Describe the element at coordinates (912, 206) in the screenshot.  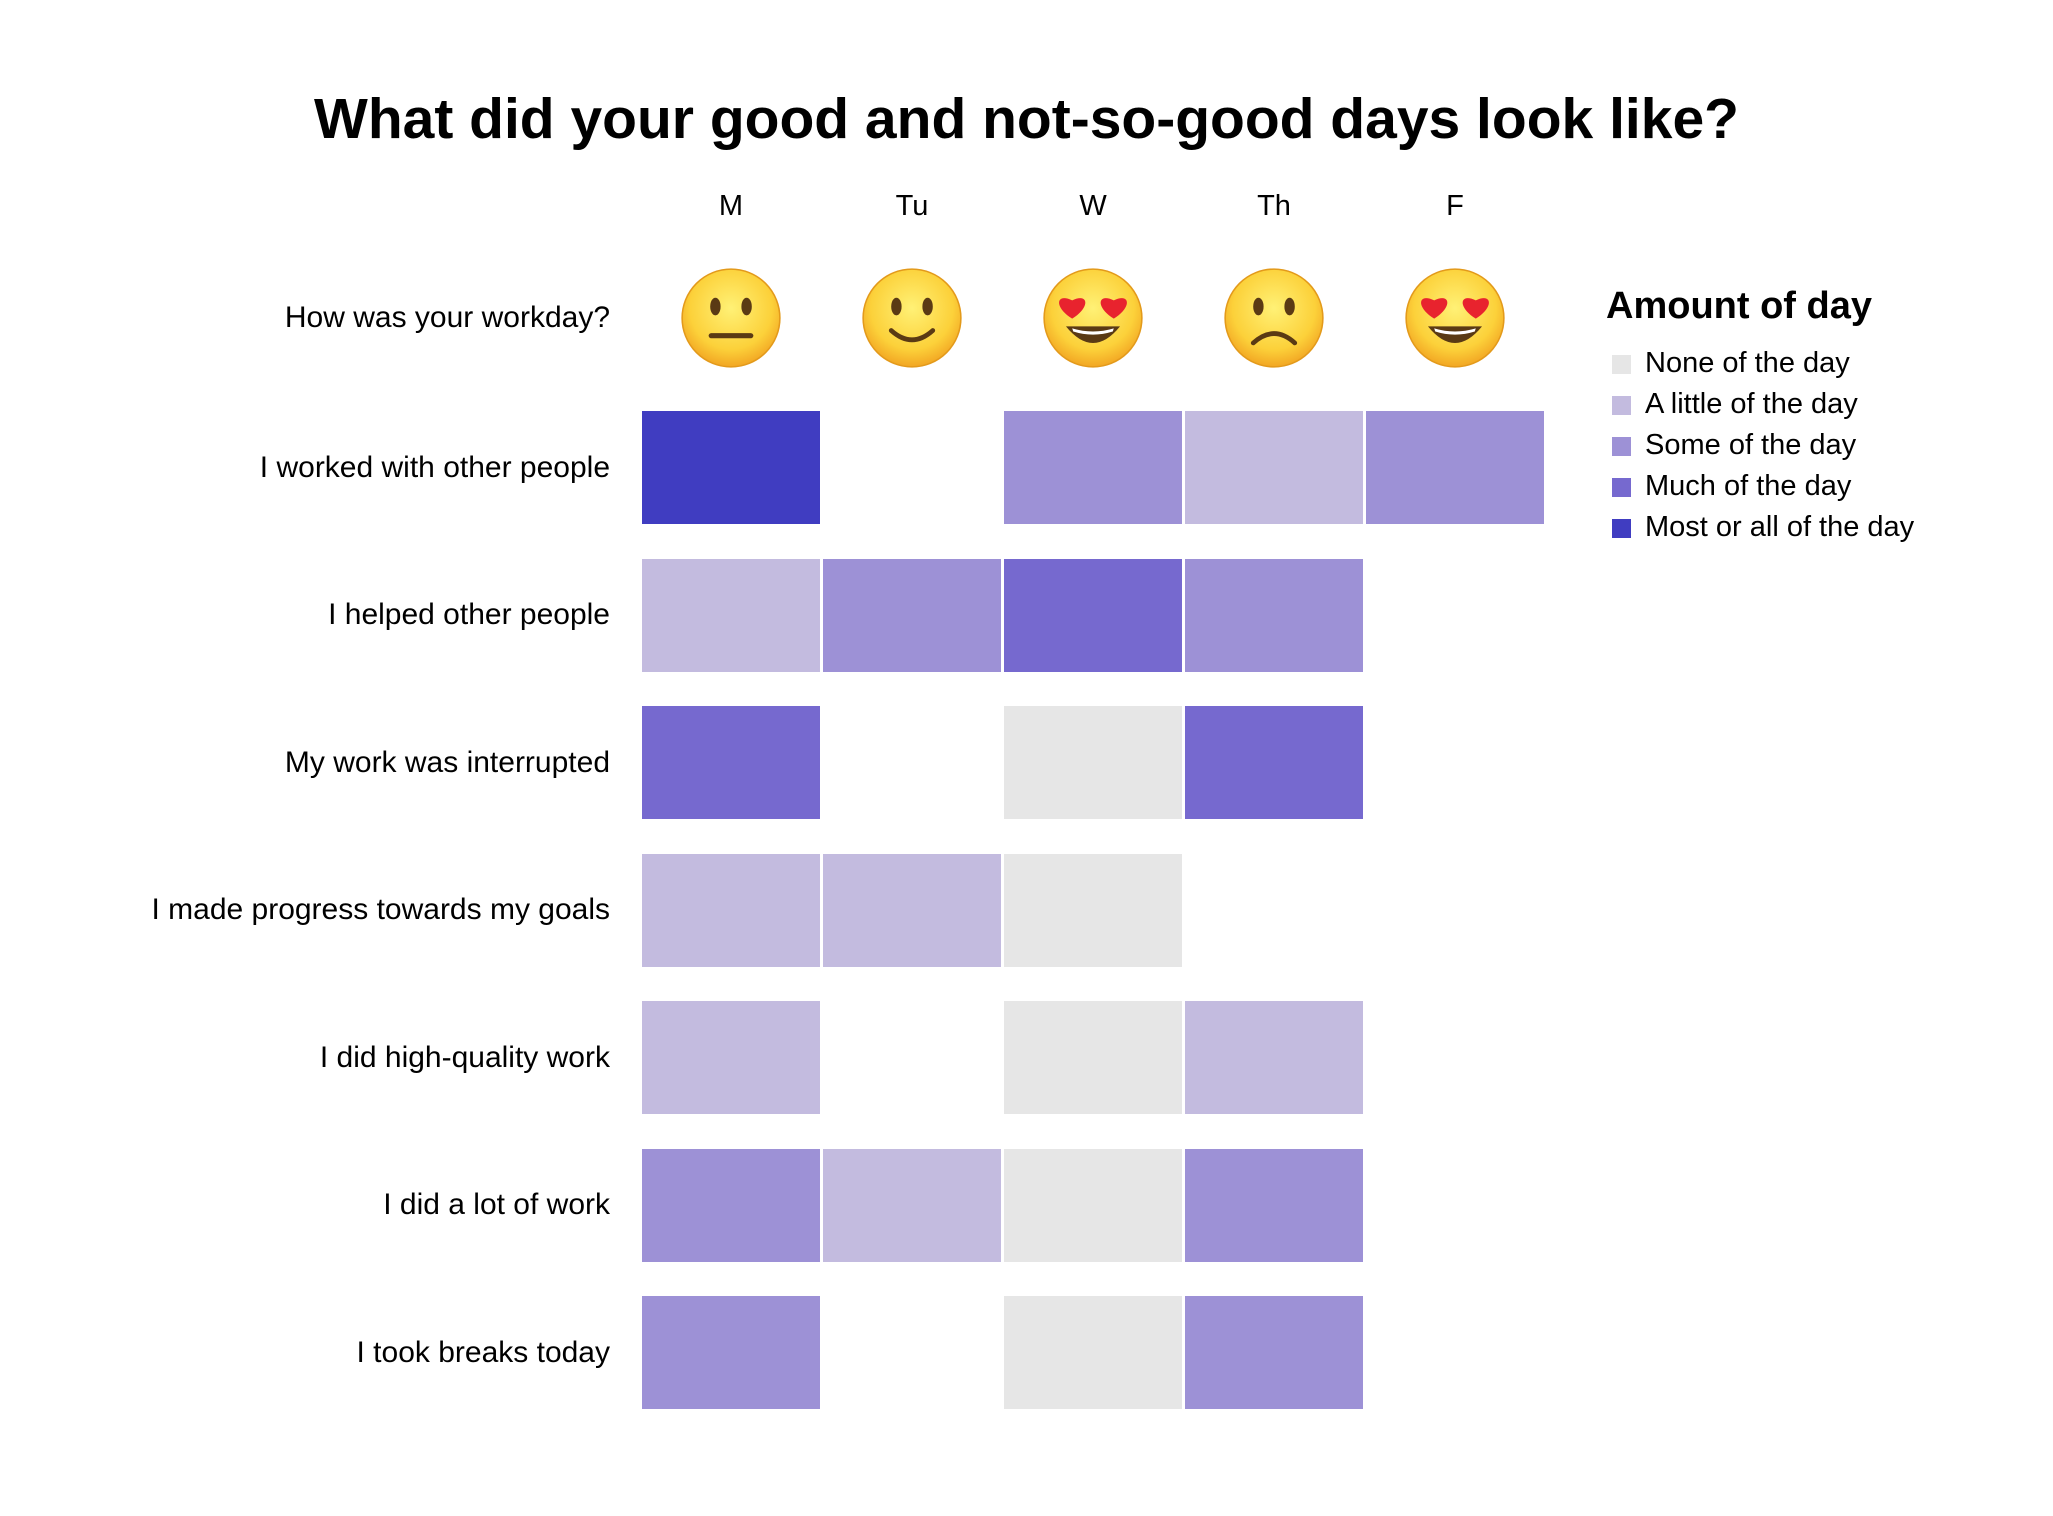
I see `day-label: Tu` at that location.